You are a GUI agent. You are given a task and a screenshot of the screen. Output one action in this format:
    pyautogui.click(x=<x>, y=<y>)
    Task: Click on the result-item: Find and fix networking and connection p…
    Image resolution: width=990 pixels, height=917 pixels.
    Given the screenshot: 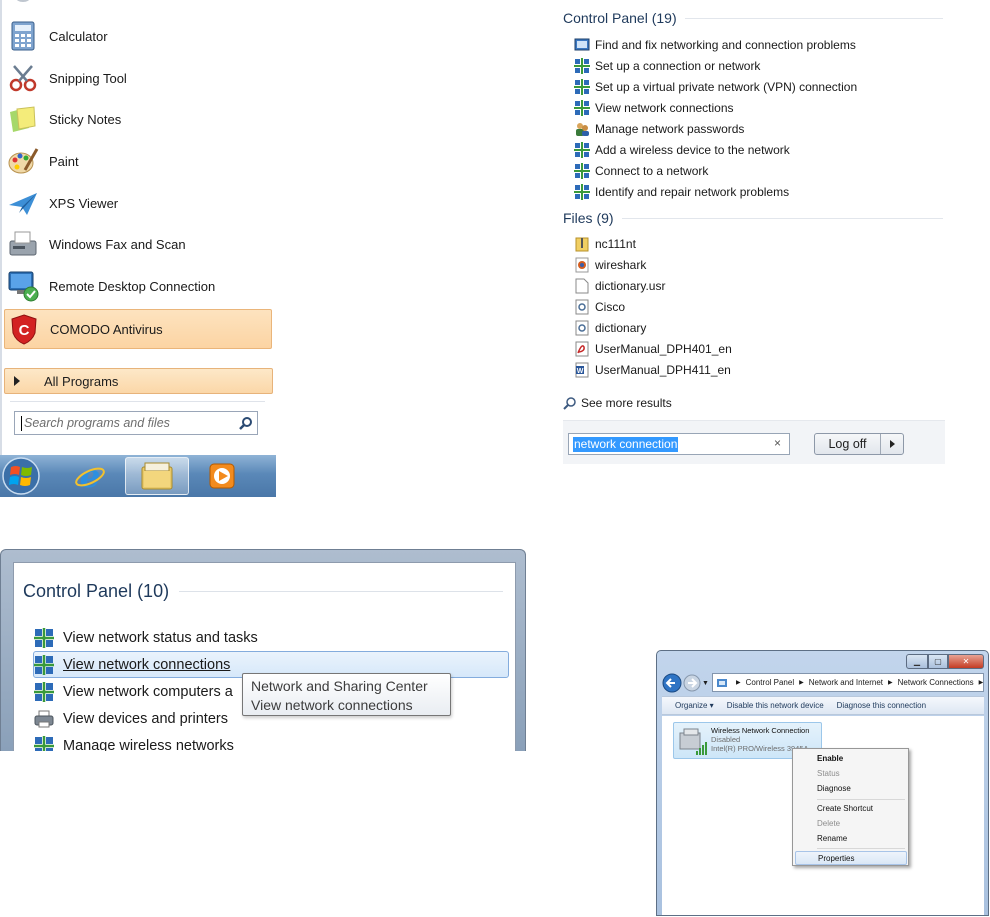 What is the action you would take?
    pyautogui.click(x=715, y=45)
    